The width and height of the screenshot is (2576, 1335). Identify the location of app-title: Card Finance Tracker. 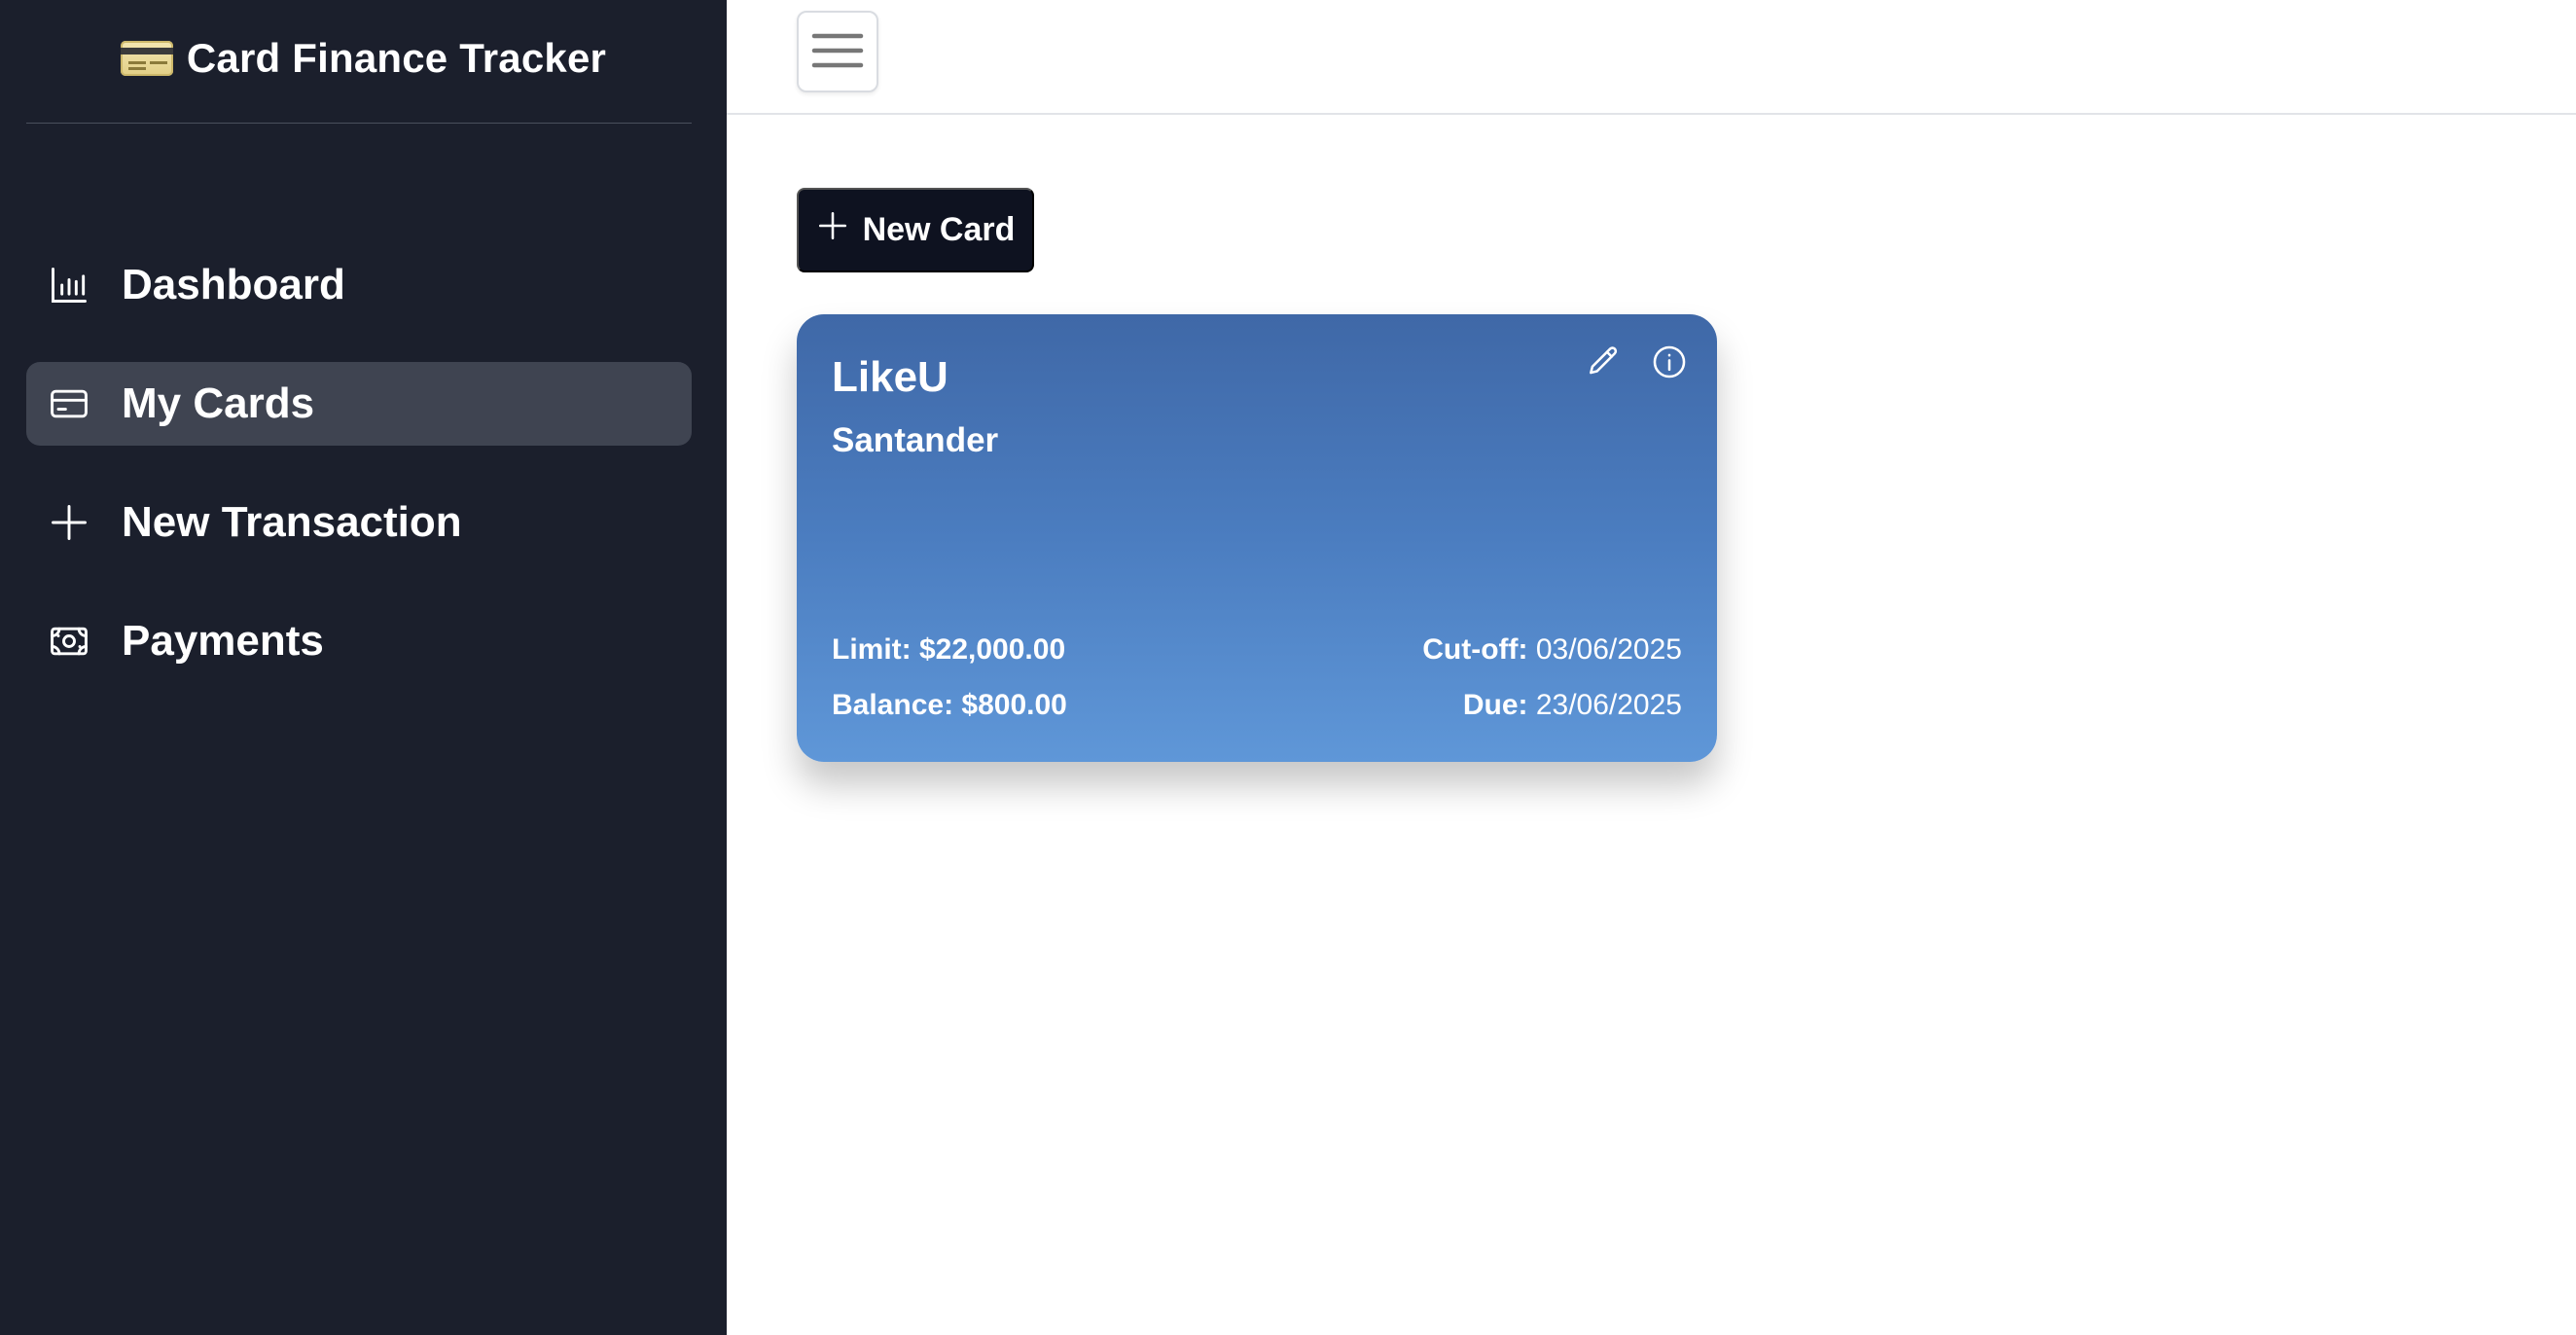
(396, 58).